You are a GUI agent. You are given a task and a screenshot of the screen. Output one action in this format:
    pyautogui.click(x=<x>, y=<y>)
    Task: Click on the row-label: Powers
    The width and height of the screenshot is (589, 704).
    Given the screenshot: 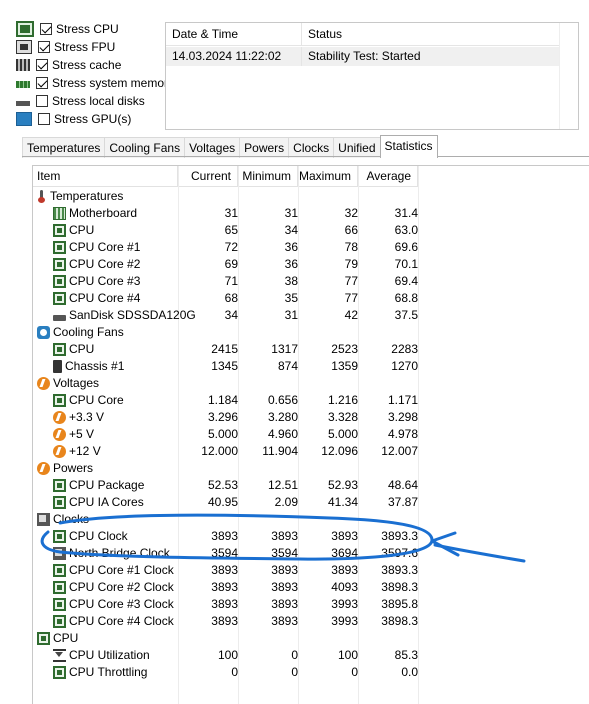 What is the action you would take?
    pyautogui.click(x=73, y=468)
    